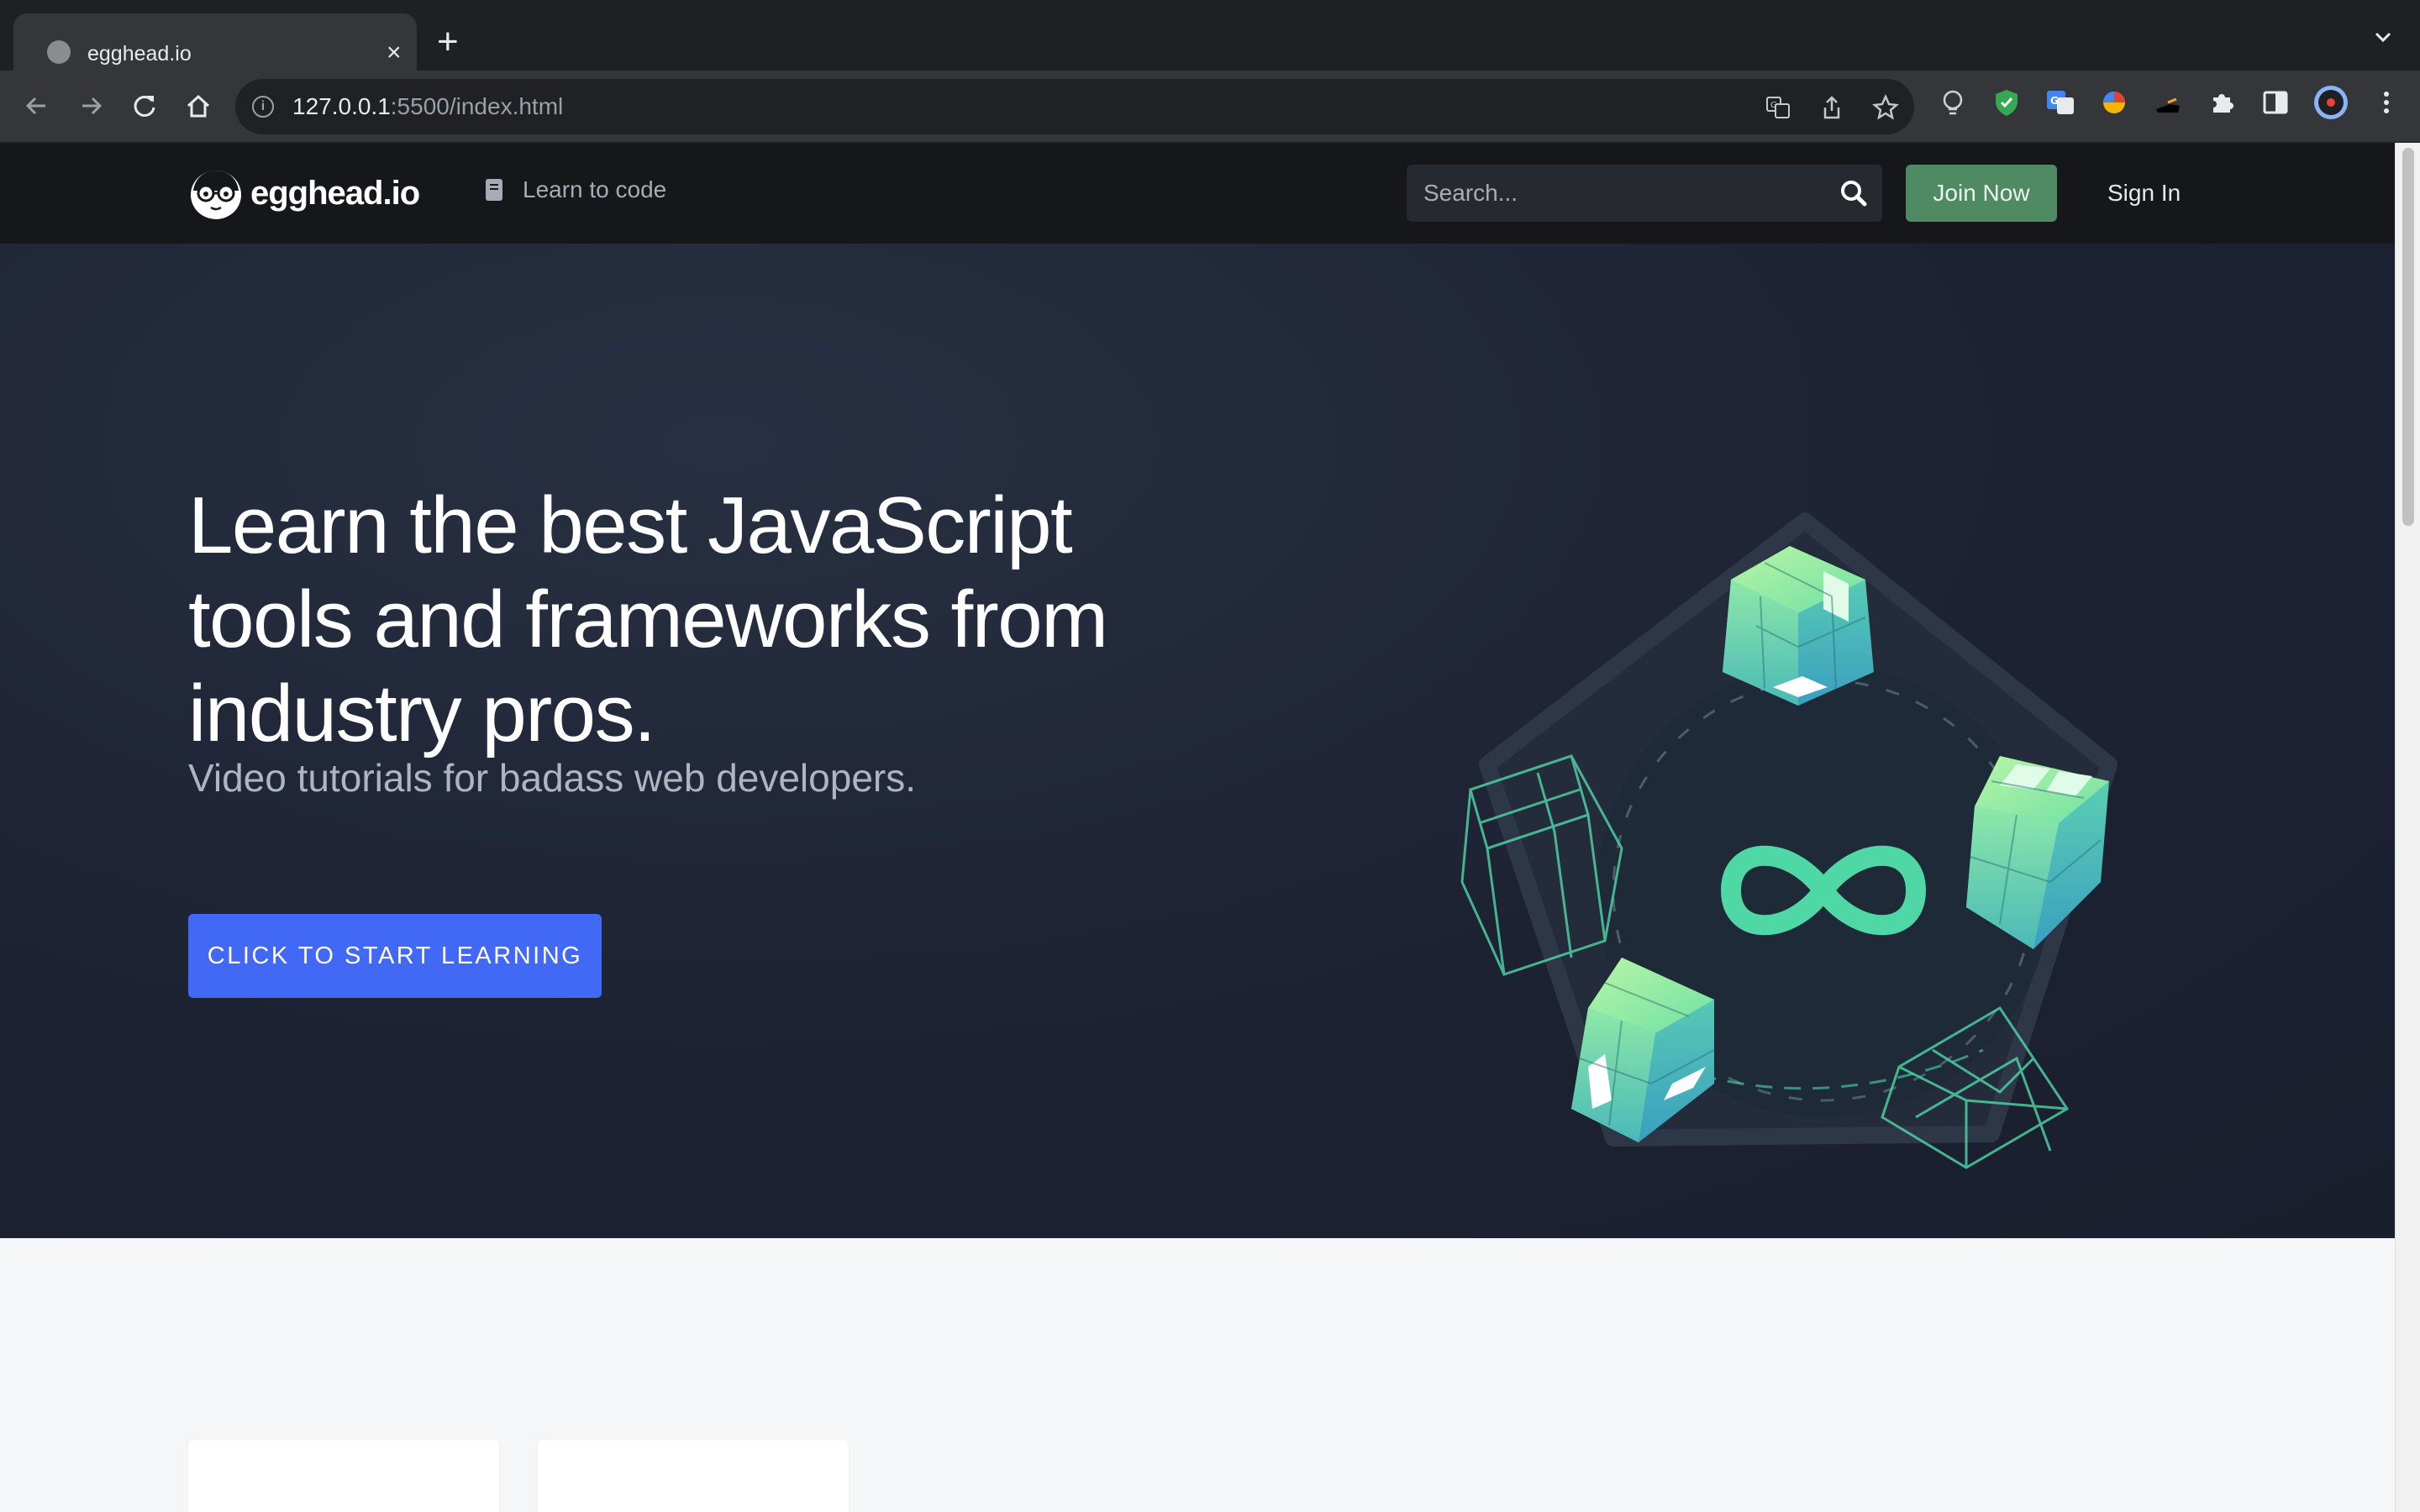 The image size is (2420, 1512). I want to click on plus-icon: +, so click(448, 42).